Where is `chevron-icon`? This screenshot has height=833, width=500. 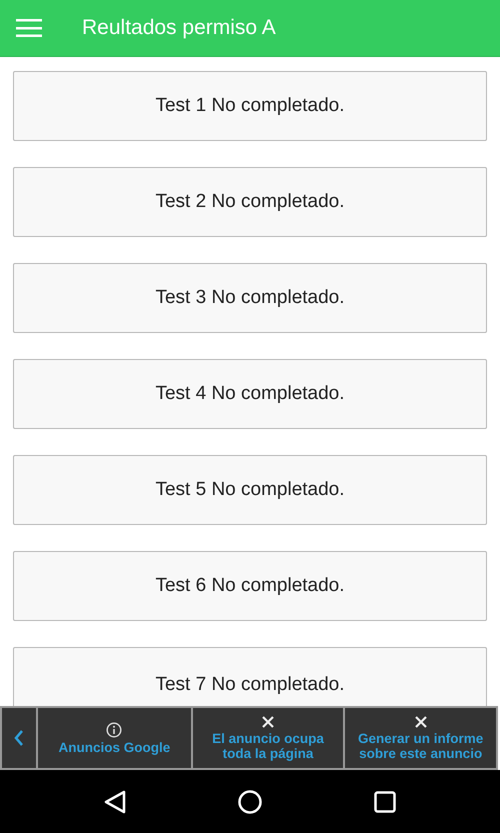
chevron-icon is located at coordinates (19, 738).